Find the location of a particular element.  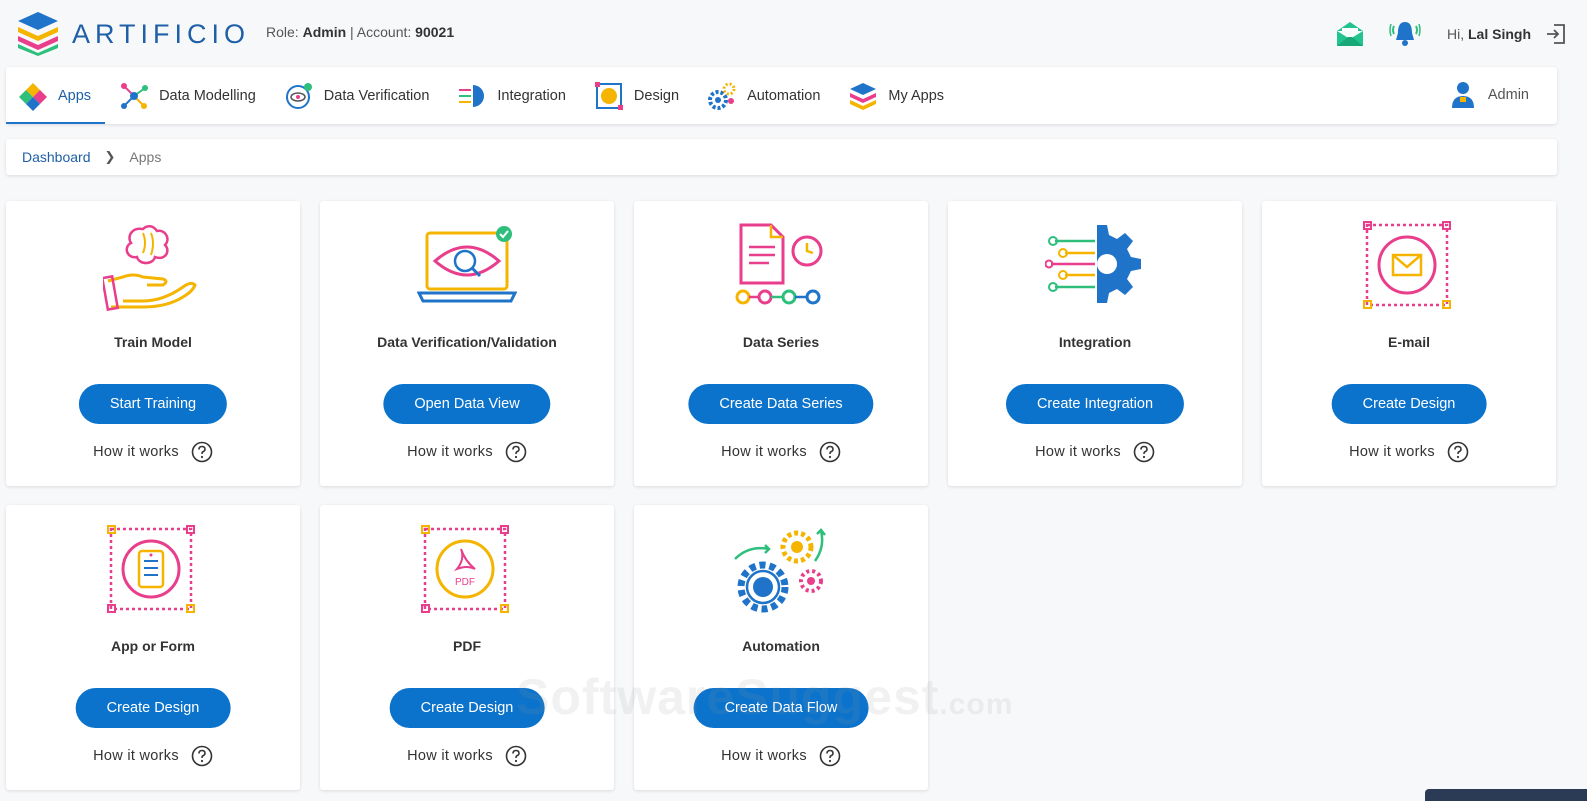

nav-item-data-modelling: Data Modelling is located at coordinates (187, 95).